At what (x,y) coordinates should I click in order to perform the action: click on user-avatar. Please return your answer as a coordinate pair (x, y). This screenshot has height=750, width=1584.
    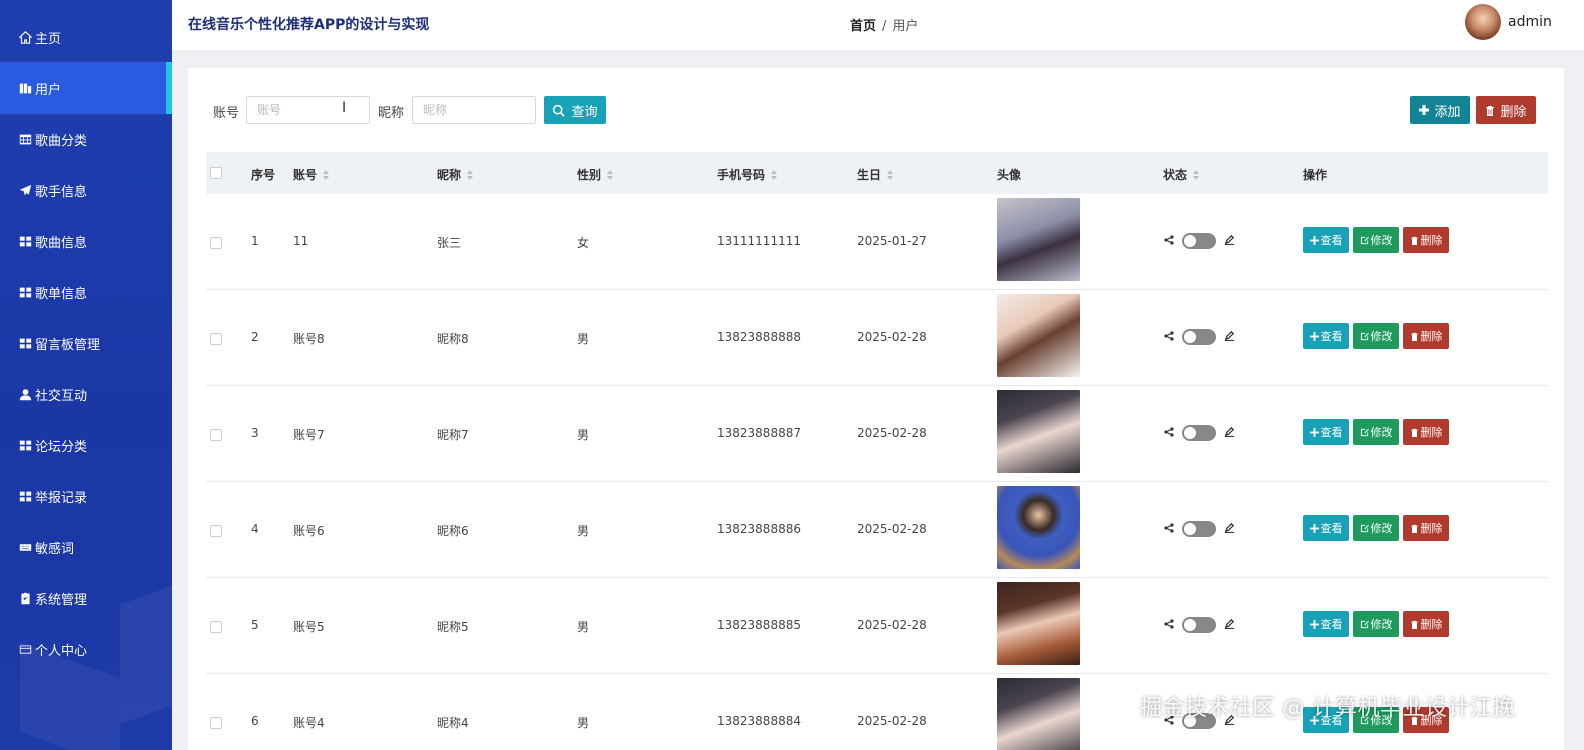
    Looking at the image, I should click on (1483, 22).